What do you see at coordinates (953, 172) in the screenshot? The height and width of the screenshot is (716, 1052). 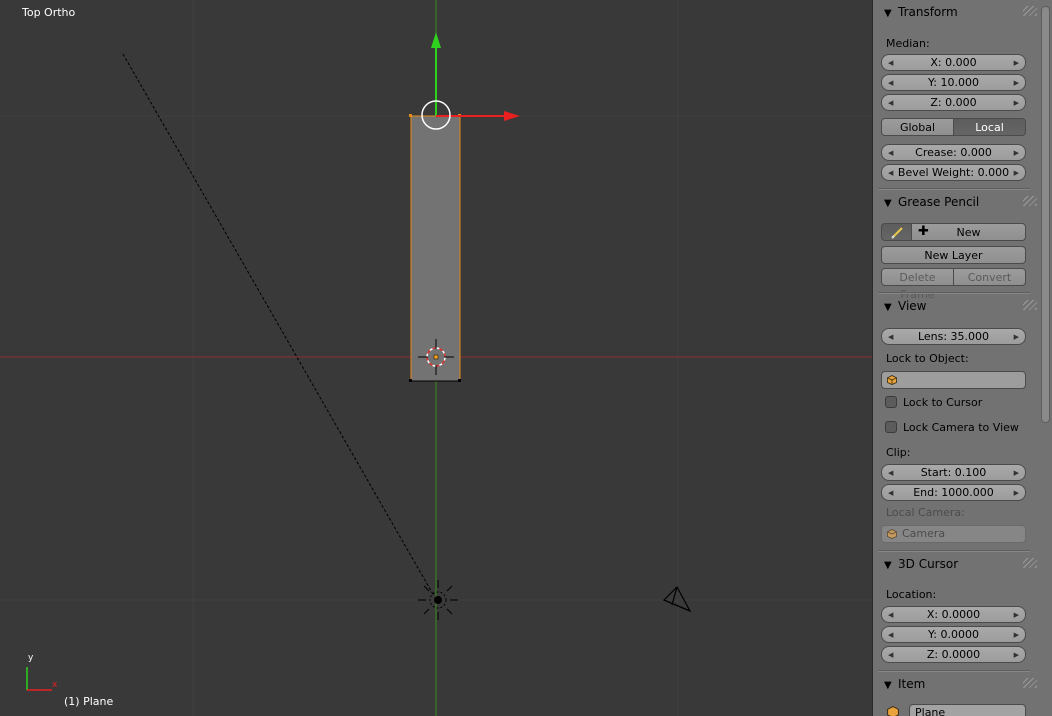 I see `bevel-weight-field: ◀ Bevel Weight: 0.000 ▶` at bounding box center [953, 172].